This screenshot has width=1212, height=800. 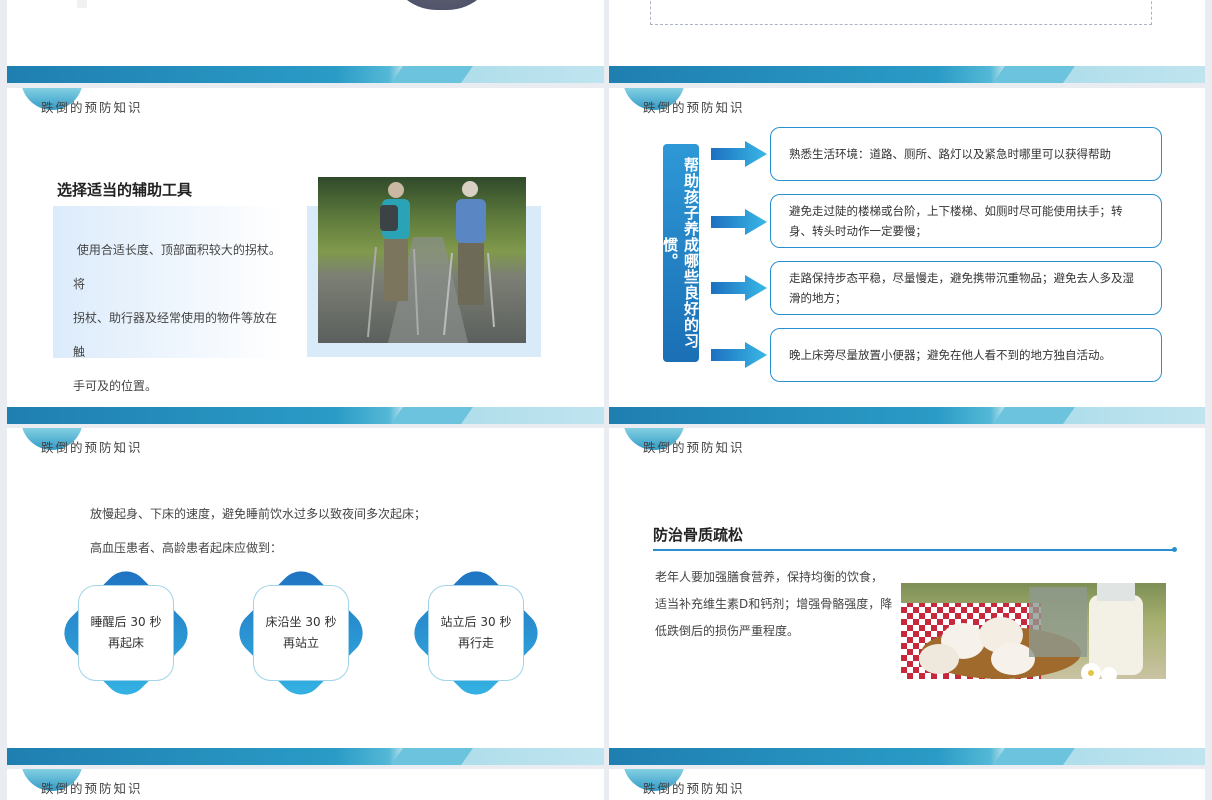 I want to click on photo-partial, so click(x=442, y=5).